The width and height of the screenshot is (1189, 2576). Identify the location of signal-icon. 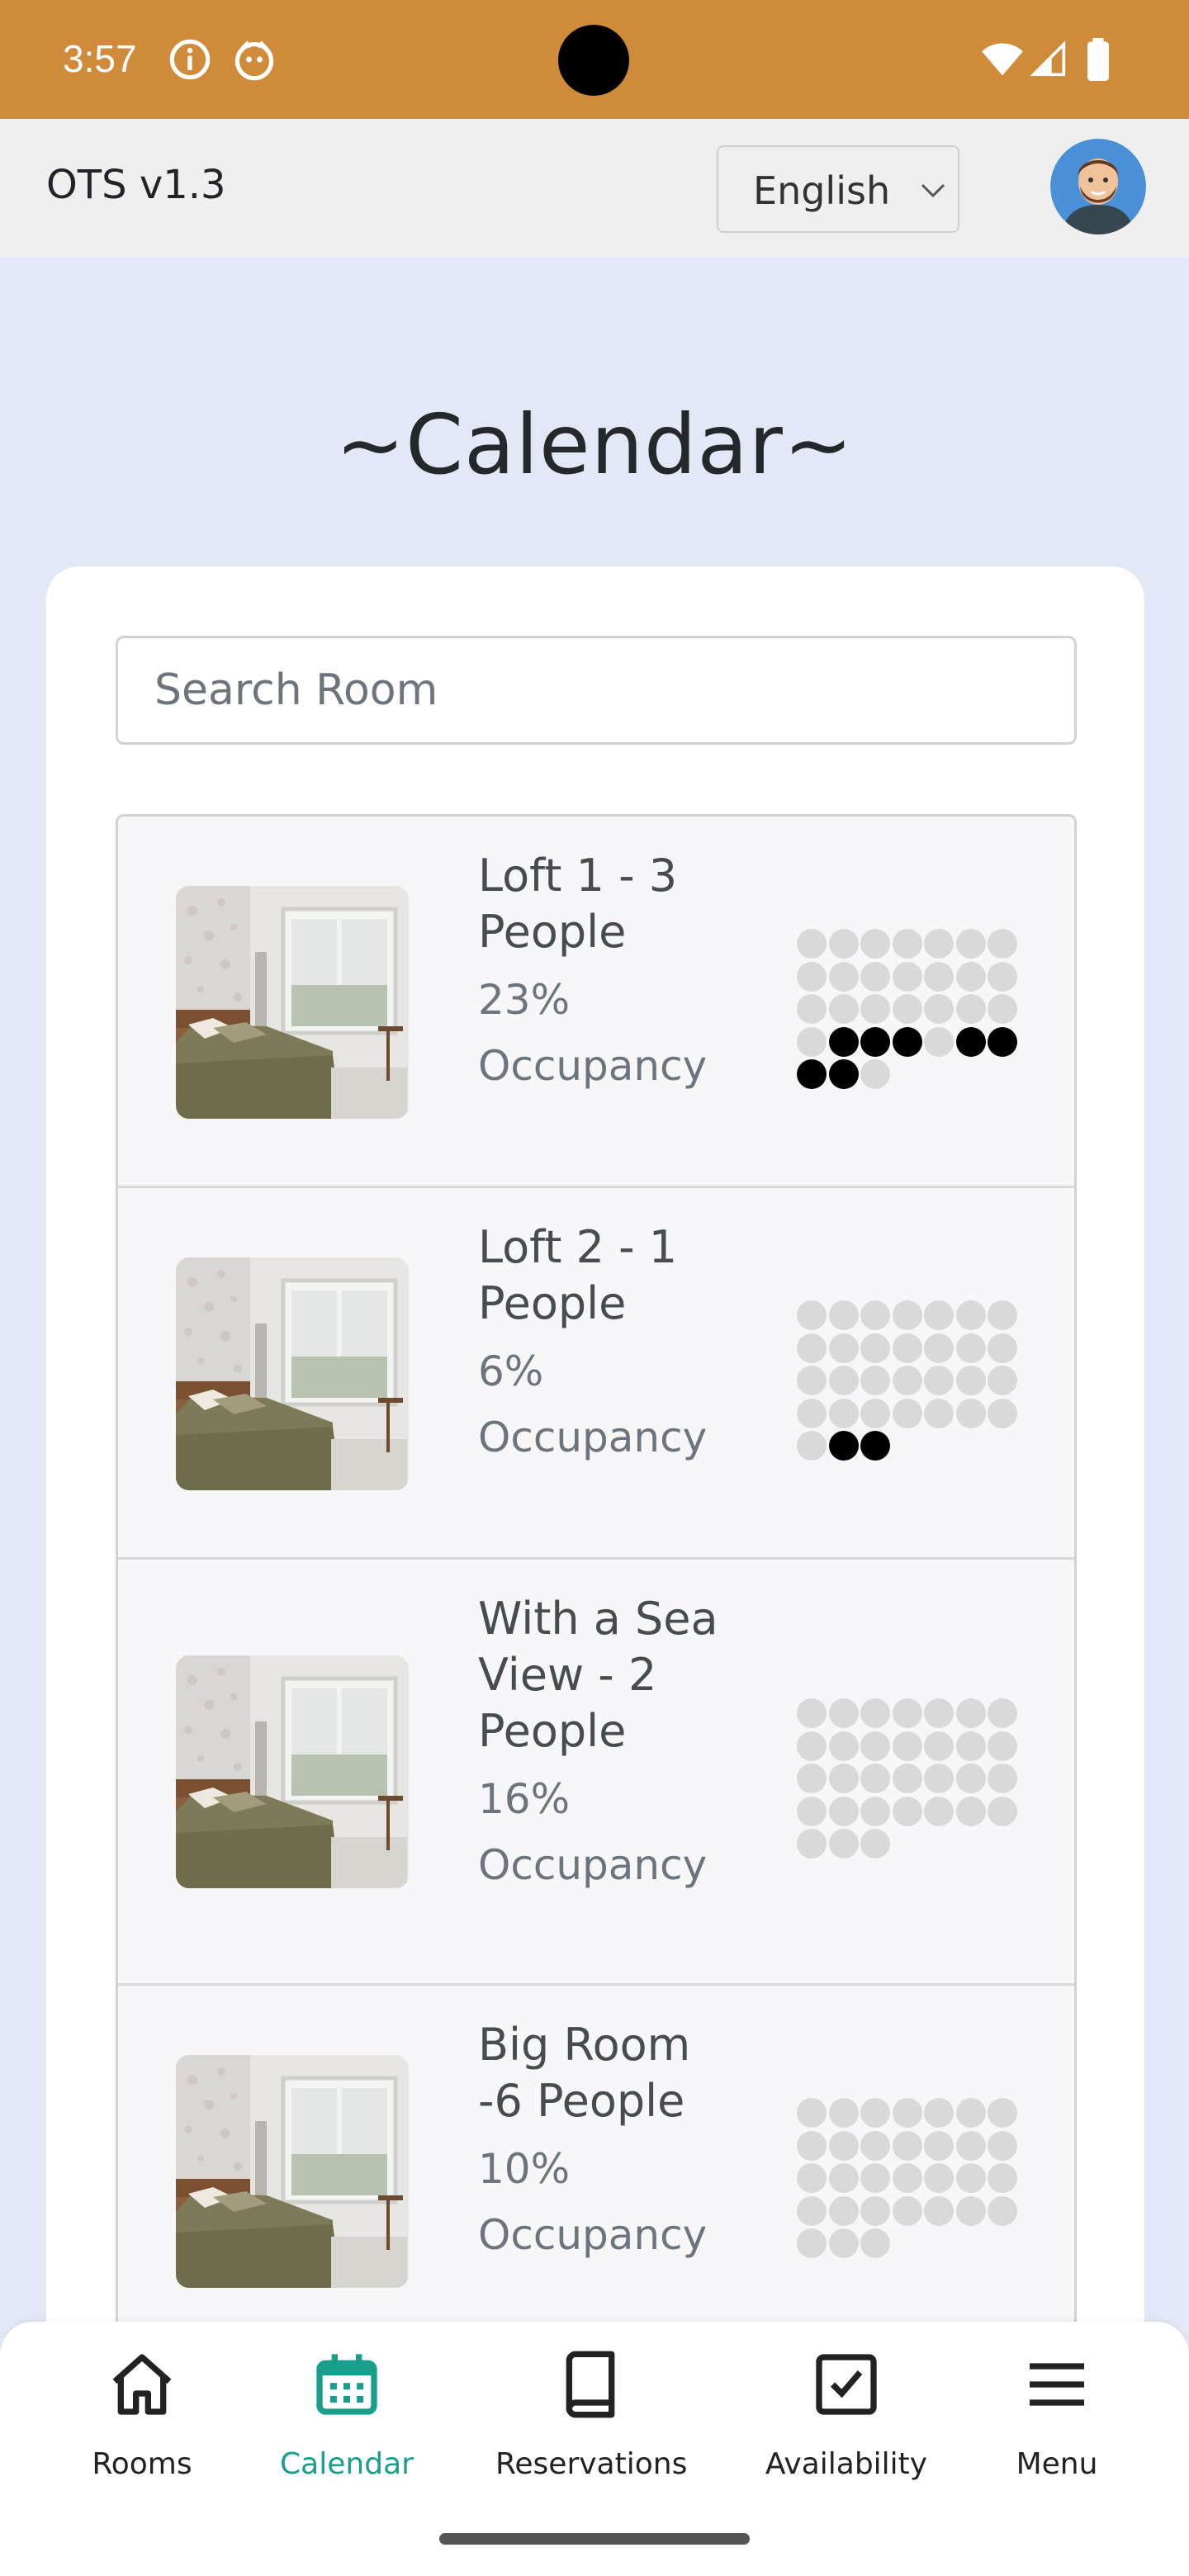
(1048, 58).